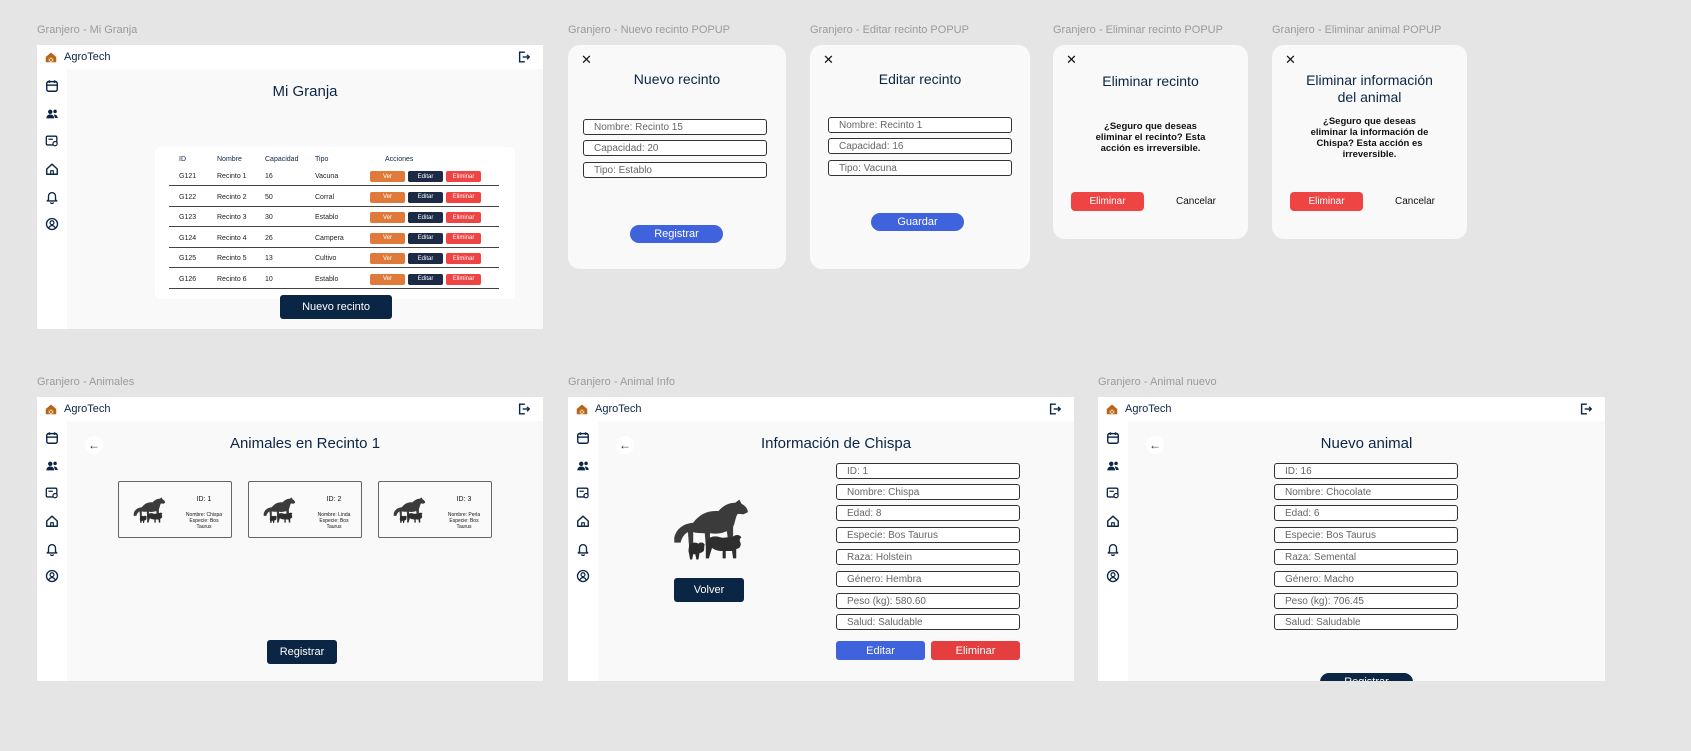 This screenshot has width=1691, height=751. I want to click on table-header-tipo: Tipo, so click(322, 159).